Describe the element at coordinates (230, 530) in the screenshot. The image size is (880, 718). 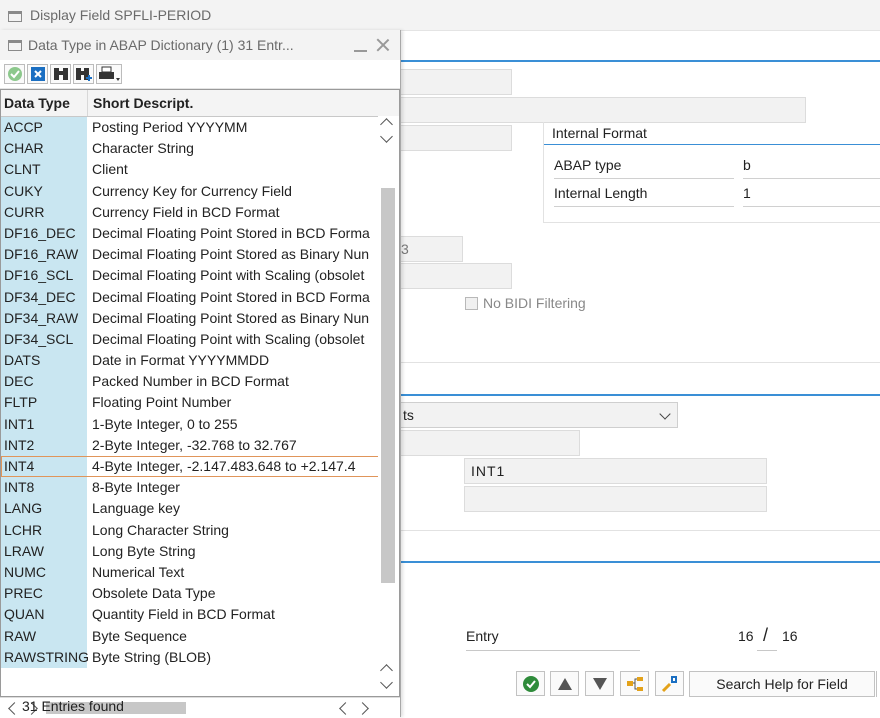
I see `cell-short-description: Long Character String` at that location.